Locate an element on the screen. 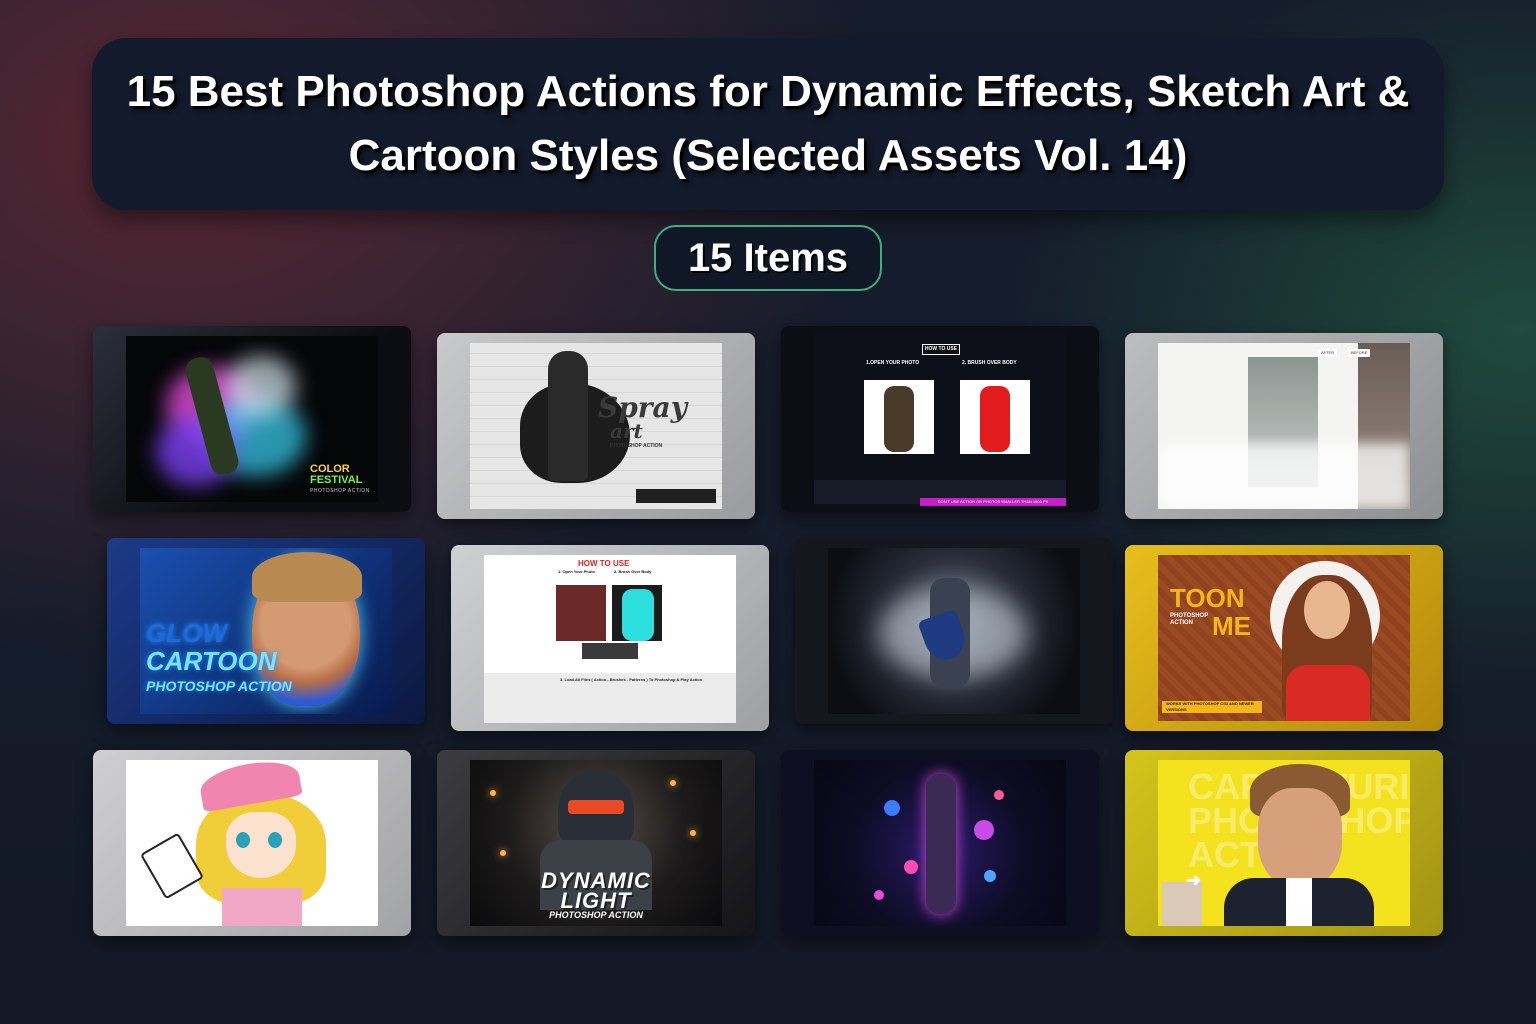  thumbnail-image: AFTER BEFORE is located at coordinates (1284, 426).